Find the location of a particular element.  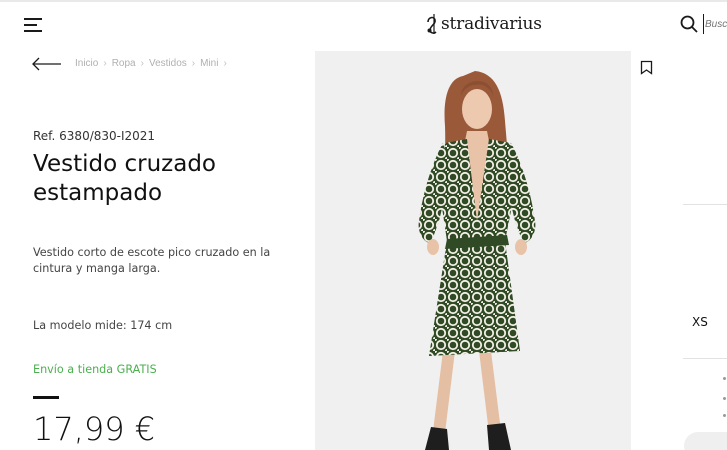

product-title: Vestido cruzado estampado is located at coordinates (124, 178).